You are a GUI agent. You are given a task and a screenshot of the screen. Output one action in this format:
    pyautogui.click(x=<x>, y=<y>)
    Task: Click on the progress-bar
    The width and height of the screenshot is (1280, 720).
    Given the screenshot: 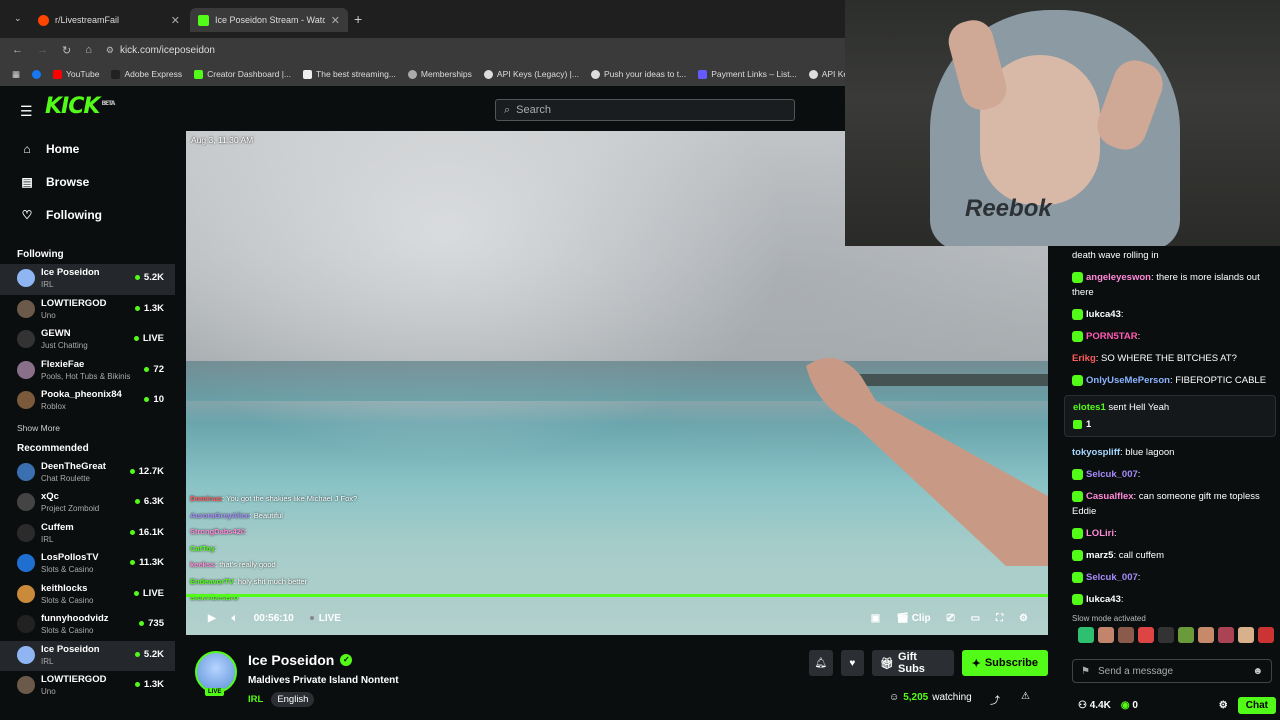 What is the action you would take?
    pyautogui.click(x=617, y=595)
    